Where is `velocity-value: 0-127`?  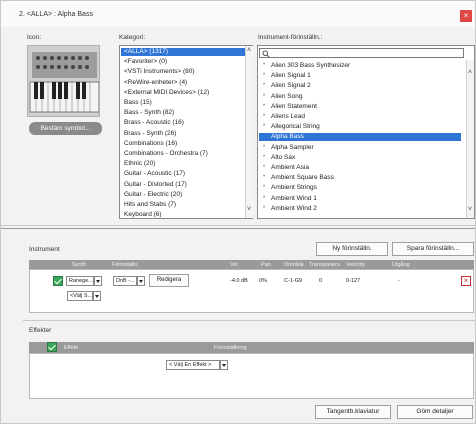 velocity-value: 0-127 is located at coordinates (353, 281).